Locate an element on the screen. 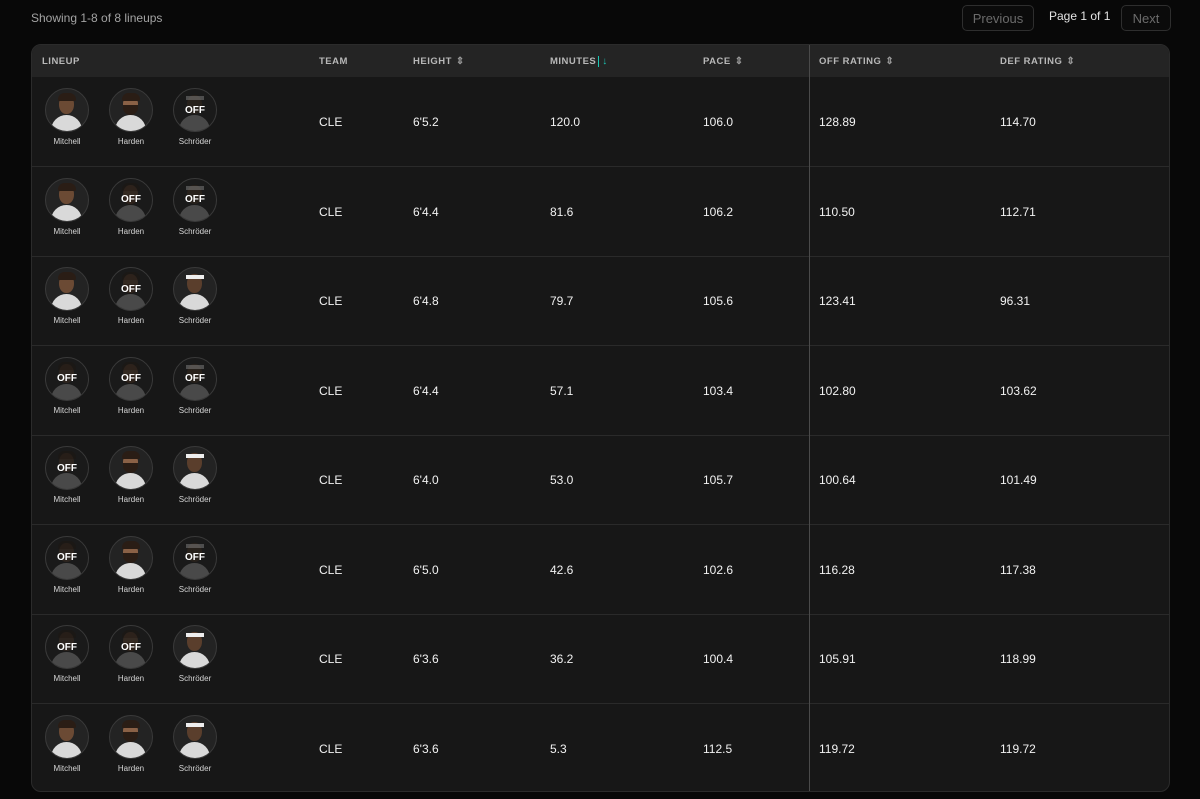 This screenshot has height=799, width=1200. column-header-pace: PACE ⇕ is located at coordinates (723, 61).